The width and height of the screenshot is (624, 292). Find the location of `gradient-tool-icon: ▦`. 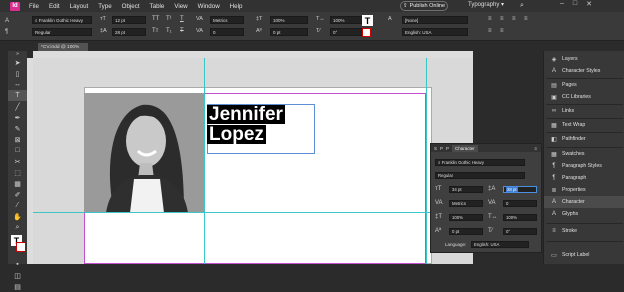

gradient-tool-icon: ▦ is located at coordinates (17, 183).